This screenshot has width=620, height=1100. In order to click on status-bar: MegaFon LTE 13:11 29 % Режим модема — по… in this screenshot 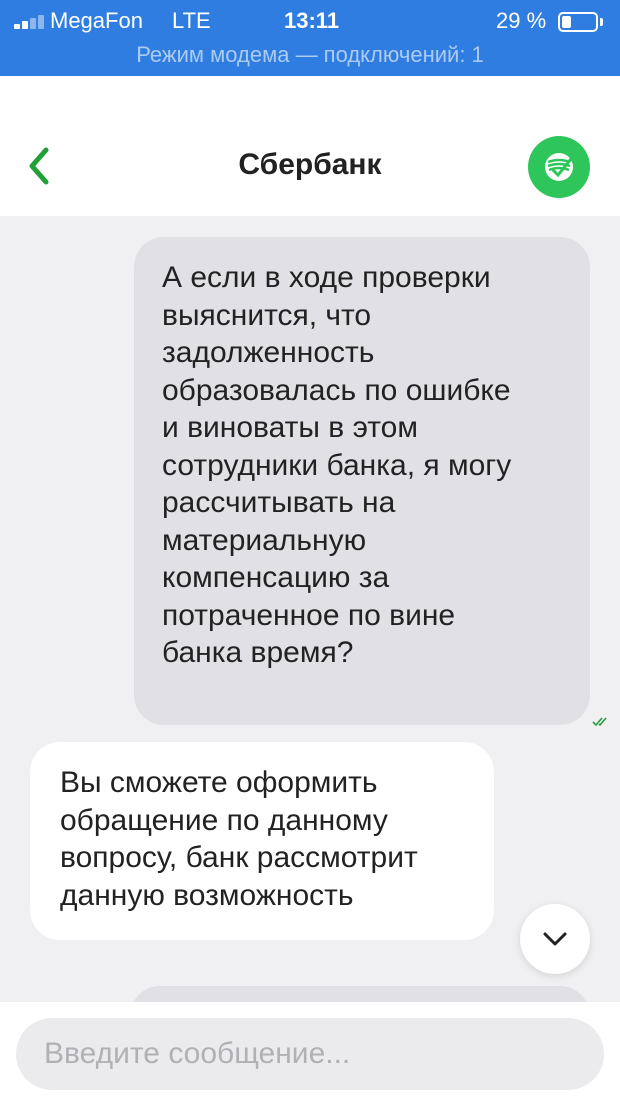, I will do `click(310, 38)`.